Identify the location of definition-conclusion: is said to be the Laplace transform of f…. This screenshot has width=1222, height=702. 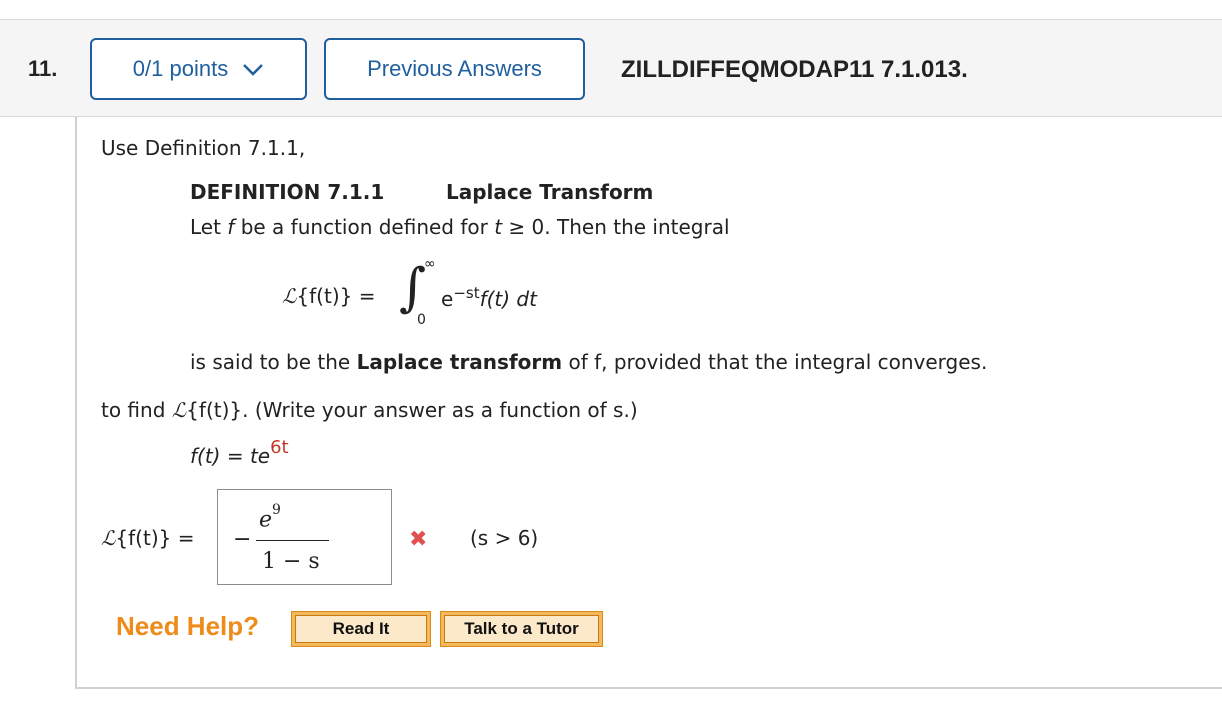
(589, 362).